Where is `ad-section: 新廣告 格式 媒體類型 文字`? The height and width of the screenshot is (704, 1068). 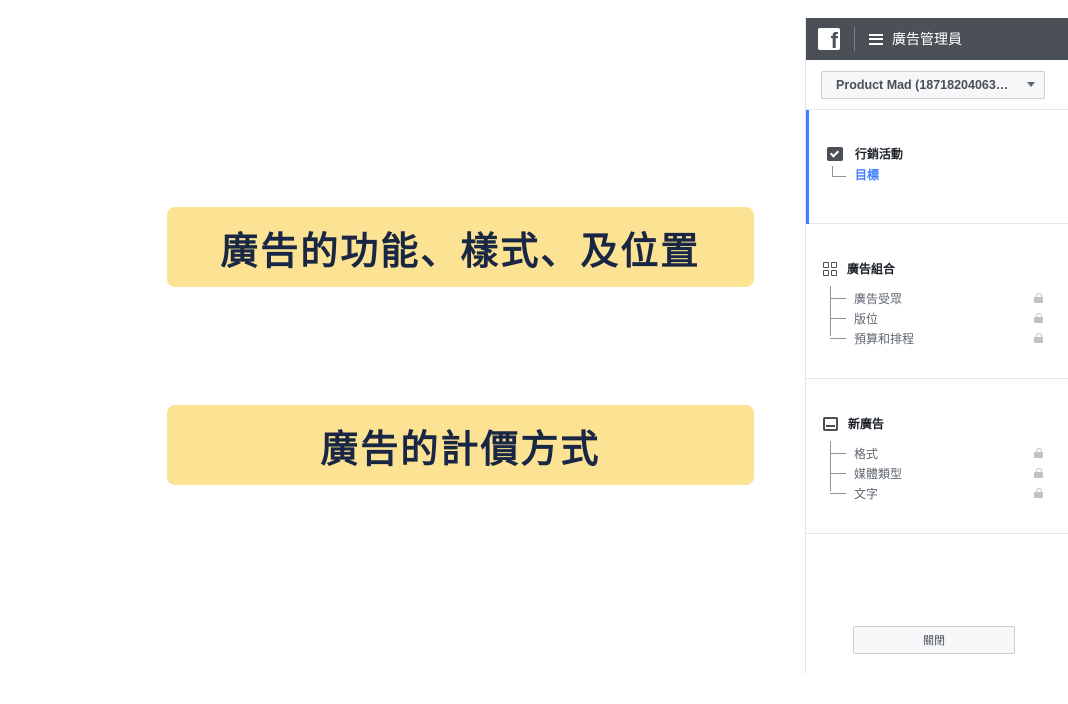
ad-section: 新廣告 格式 媒體類型 文字 is located at coordinates (937, 456).